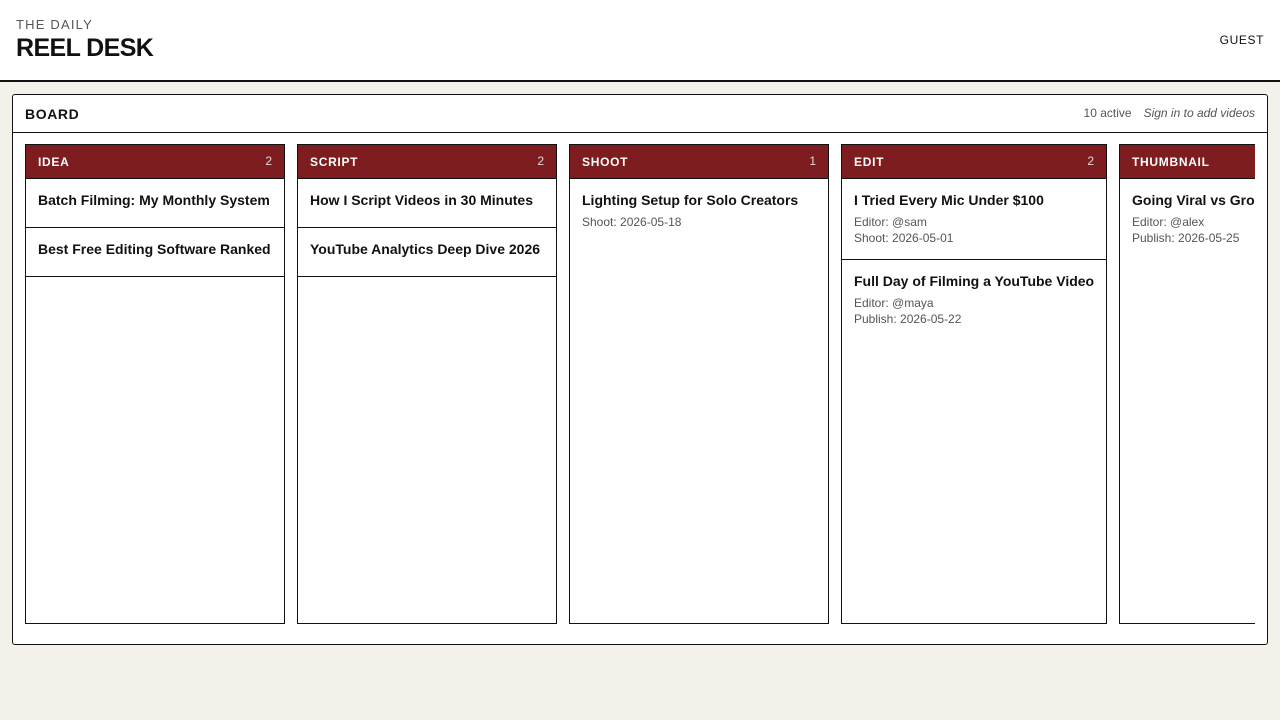 The width and height of the screenshot is (1280, 720). I want to click on board-meta: 10 active Sign in to add videos, so click(1169, 113).